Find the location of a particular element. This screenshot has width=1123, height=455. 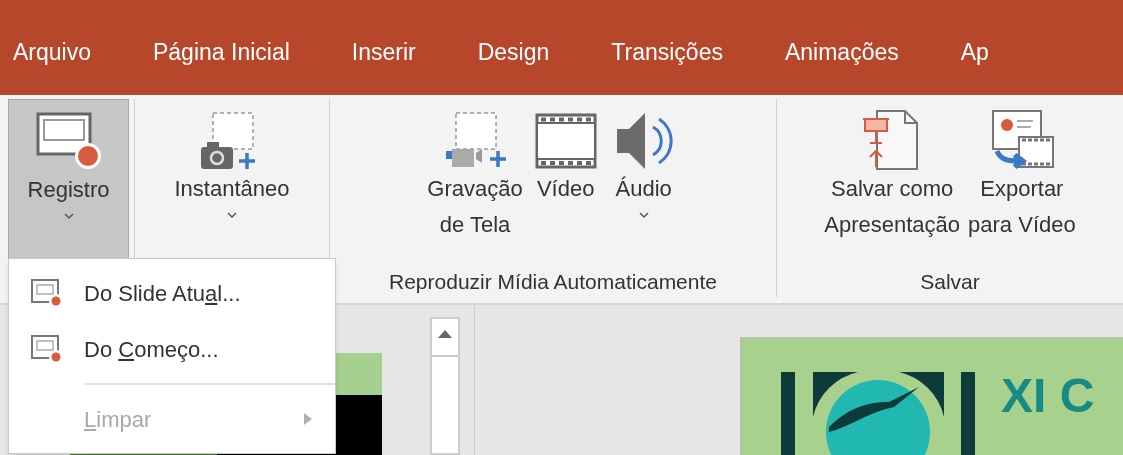

slide-title: XI C is located at coordinates (1048, 396).